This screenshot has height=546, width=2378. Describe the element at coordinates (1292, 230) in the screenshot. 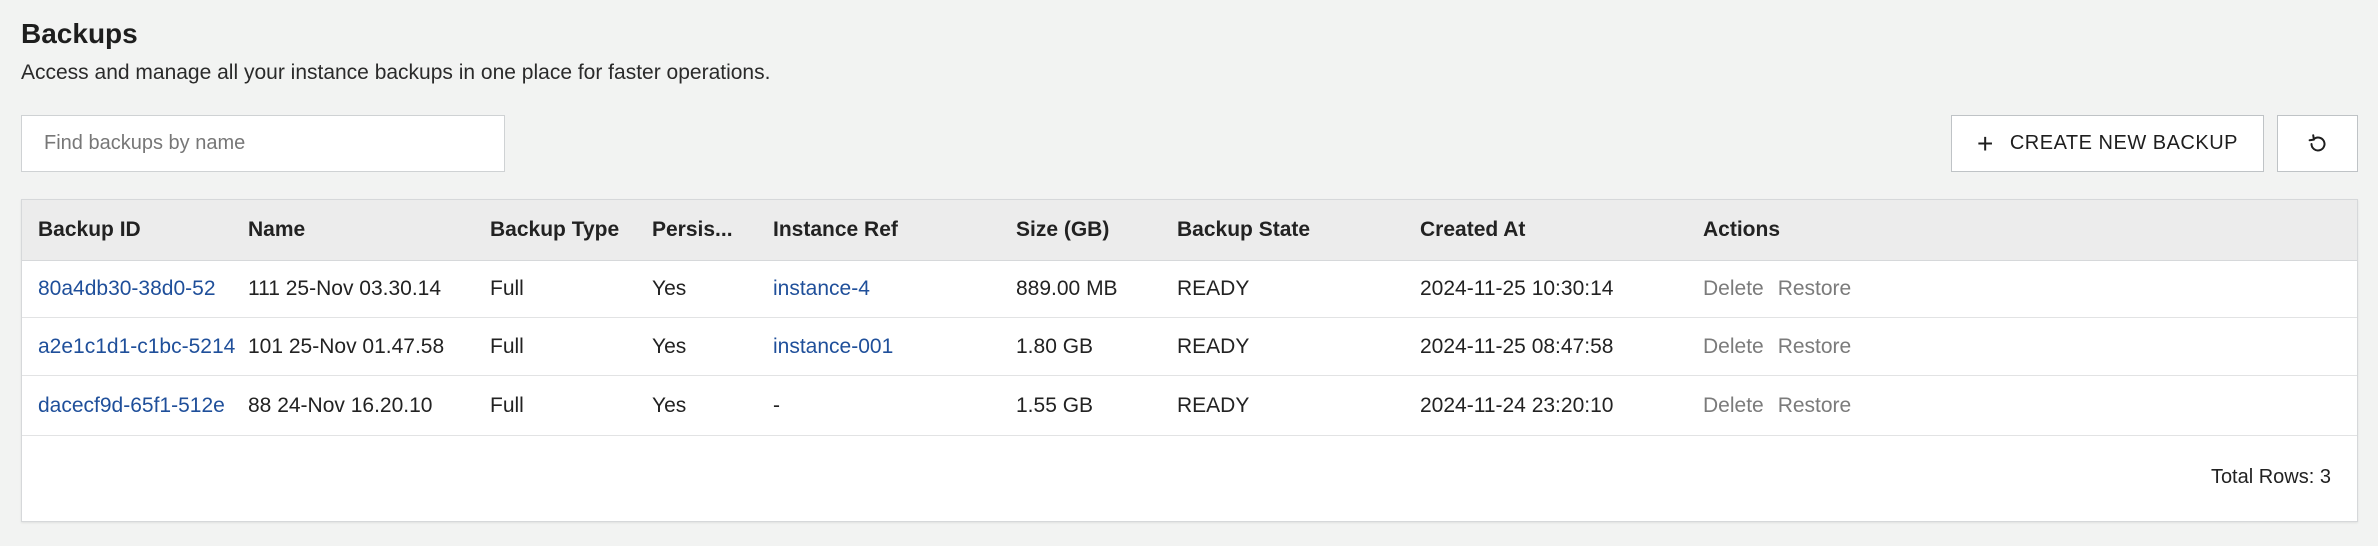

I see `column-header-backup-state: Backup State` at that location.